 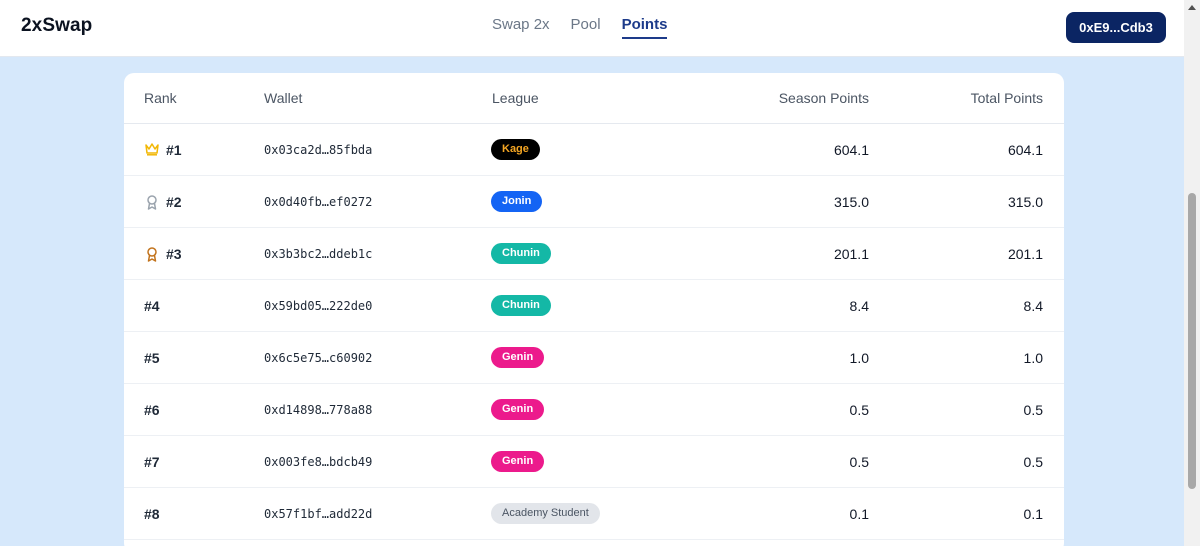 I want to click on rank-label: #3, so click(x=174, y=253).